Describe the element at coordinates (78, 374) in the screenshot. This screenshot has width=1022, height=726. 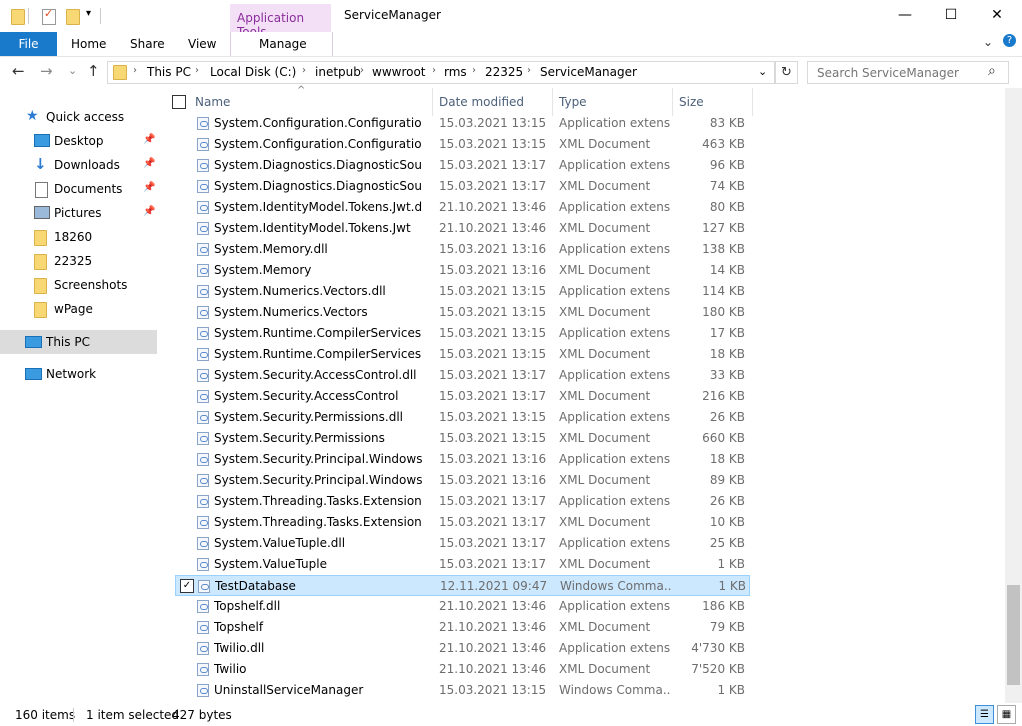
I see `sidebar-item-network: Network` at that location.